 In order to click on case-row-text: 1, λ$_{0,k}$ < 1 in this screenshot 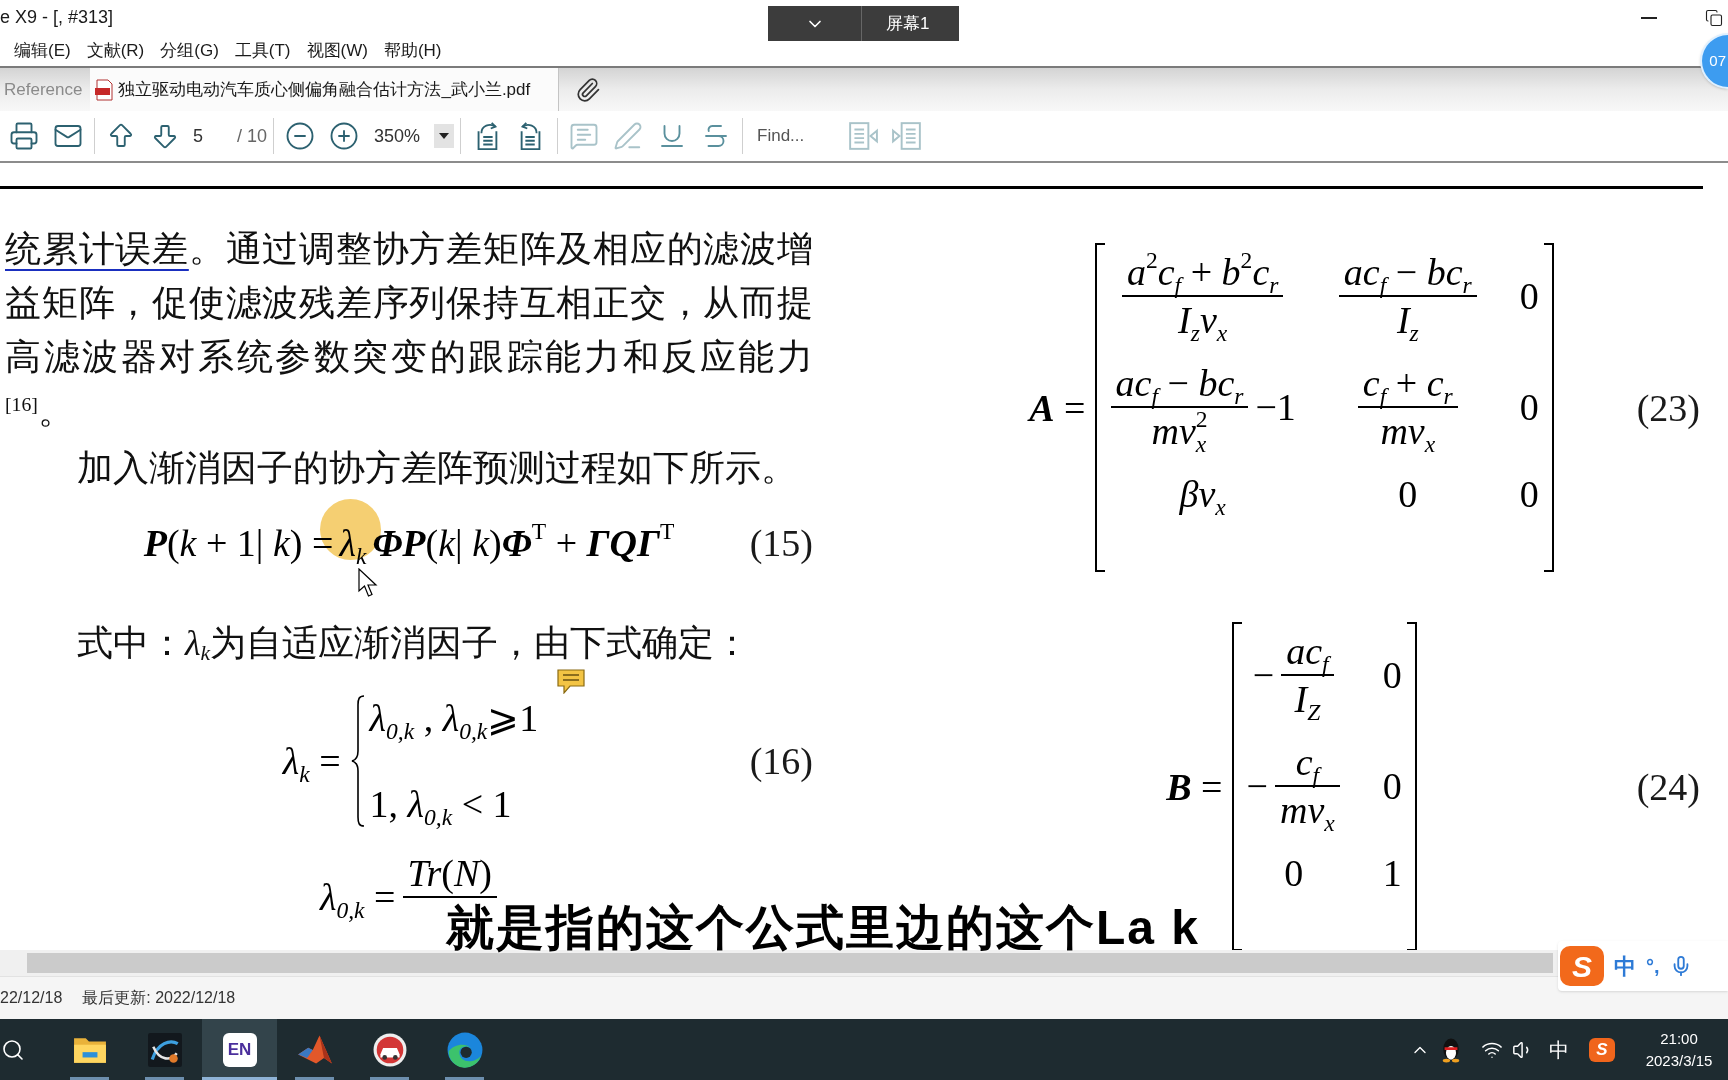, I will do `click(441, 804)`.